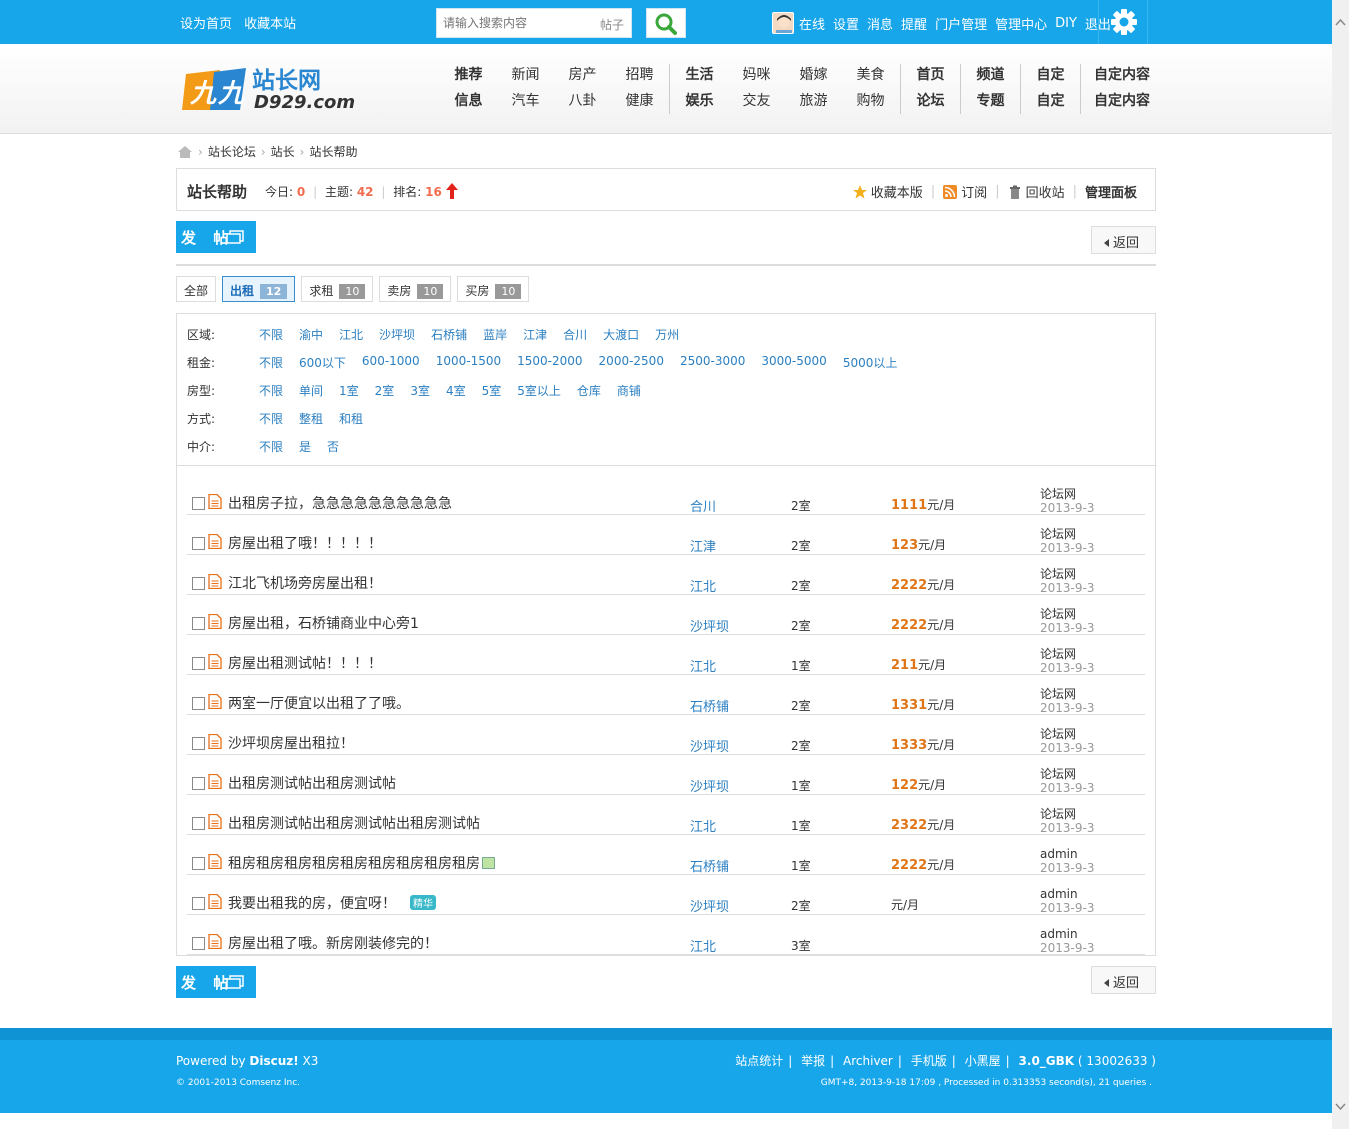  What do you see at coordinates (539, 390) in the screenshot?
I see `filter-option: 5室以上` at bounding box center [539, 390].